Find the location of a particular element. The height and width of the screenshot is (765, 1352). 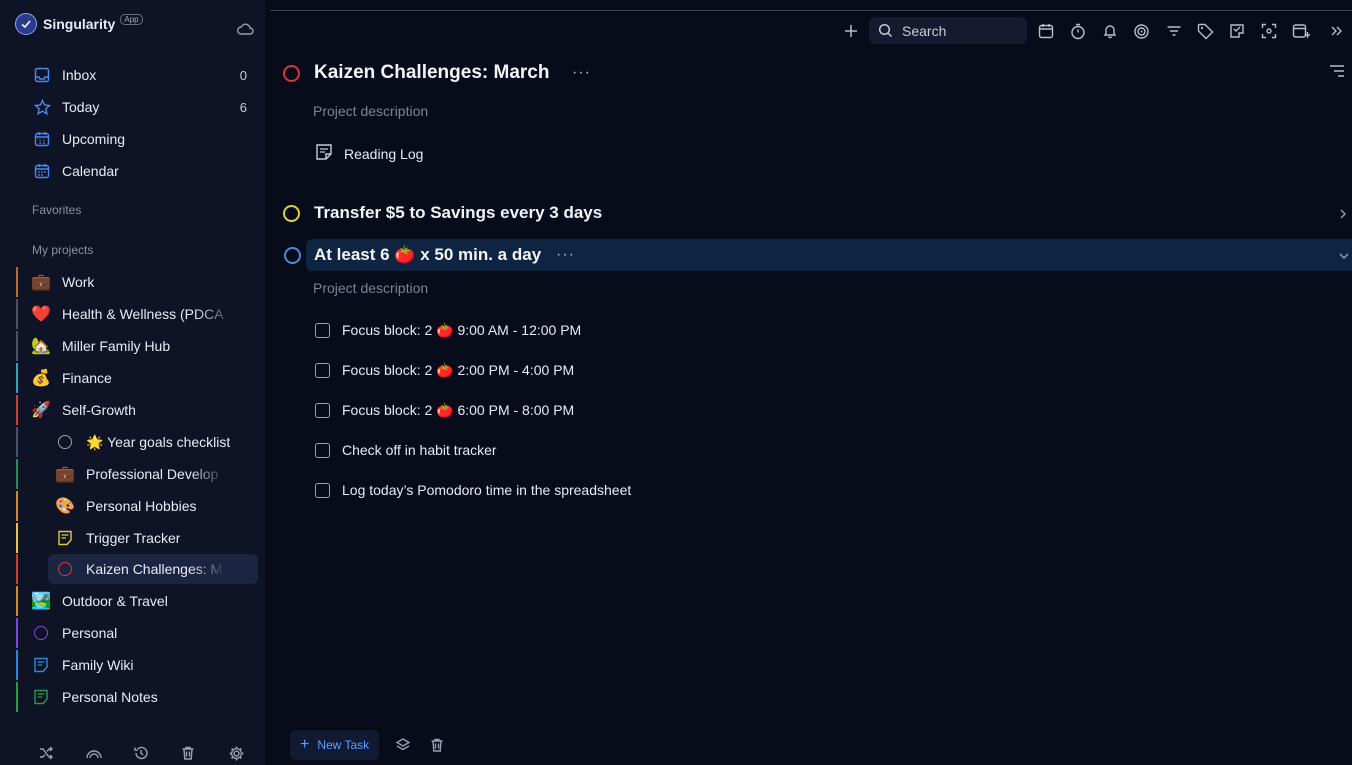

settings-gear-icon is located at coordinates (236, 753).